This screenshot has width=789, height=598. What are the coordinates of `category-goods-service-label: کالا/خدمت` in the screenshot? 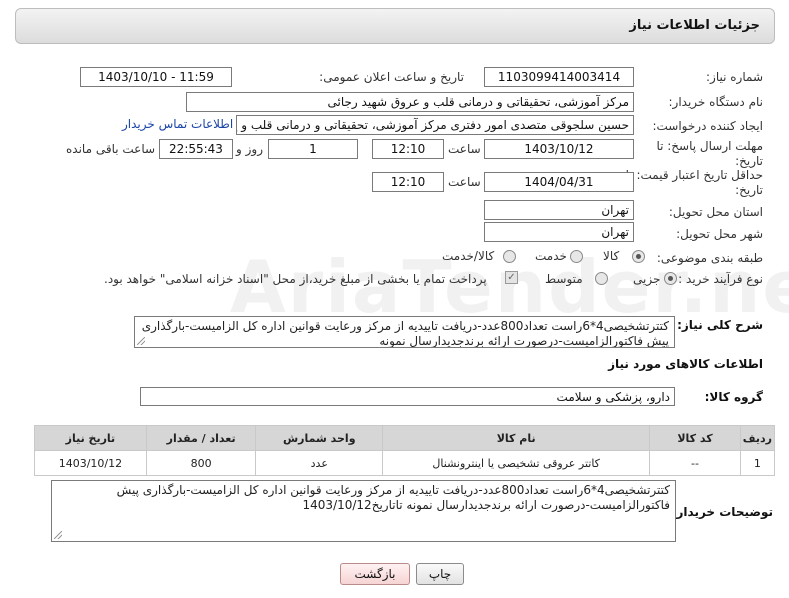 It's located at (468, 256).